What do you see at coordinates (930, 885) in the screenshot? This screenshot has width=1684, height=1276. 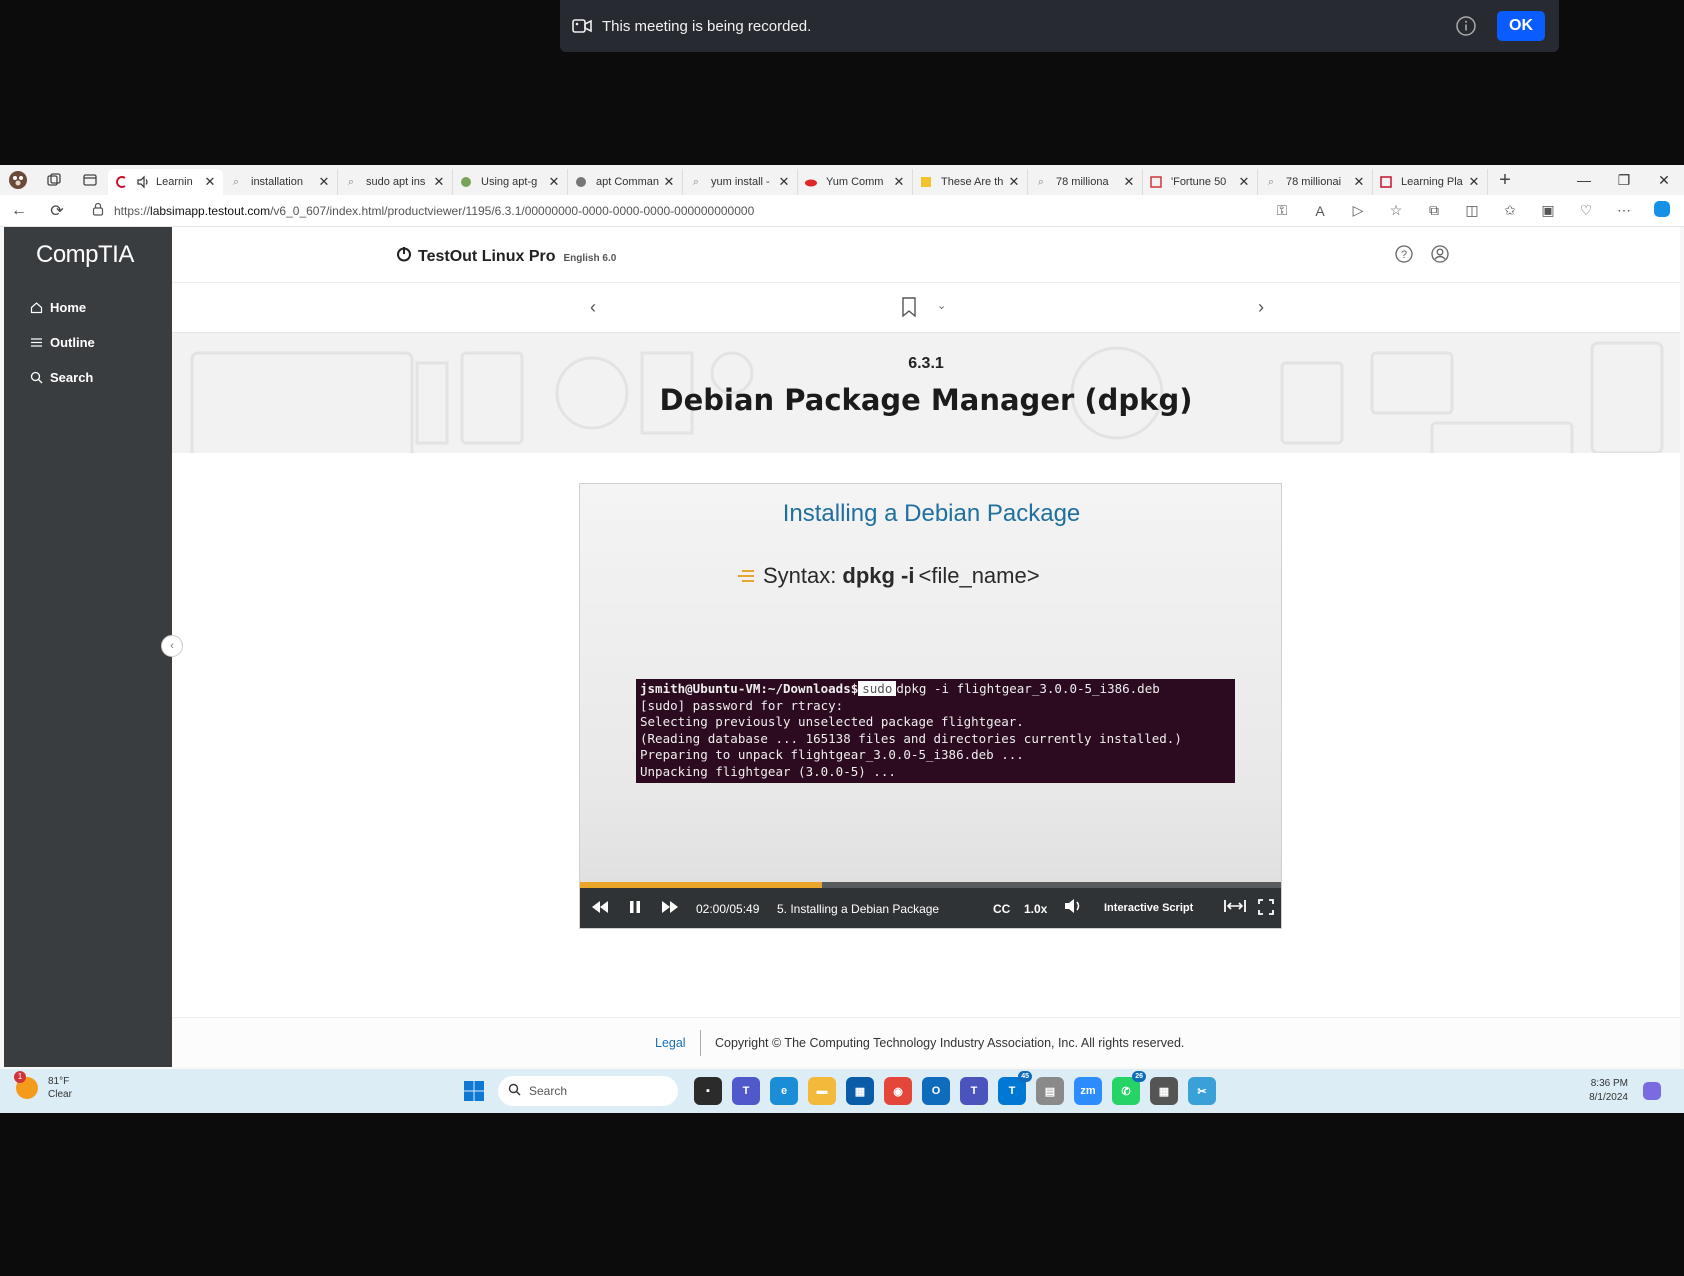 I see `video-progress-bar` at bounding box center [930, 885].